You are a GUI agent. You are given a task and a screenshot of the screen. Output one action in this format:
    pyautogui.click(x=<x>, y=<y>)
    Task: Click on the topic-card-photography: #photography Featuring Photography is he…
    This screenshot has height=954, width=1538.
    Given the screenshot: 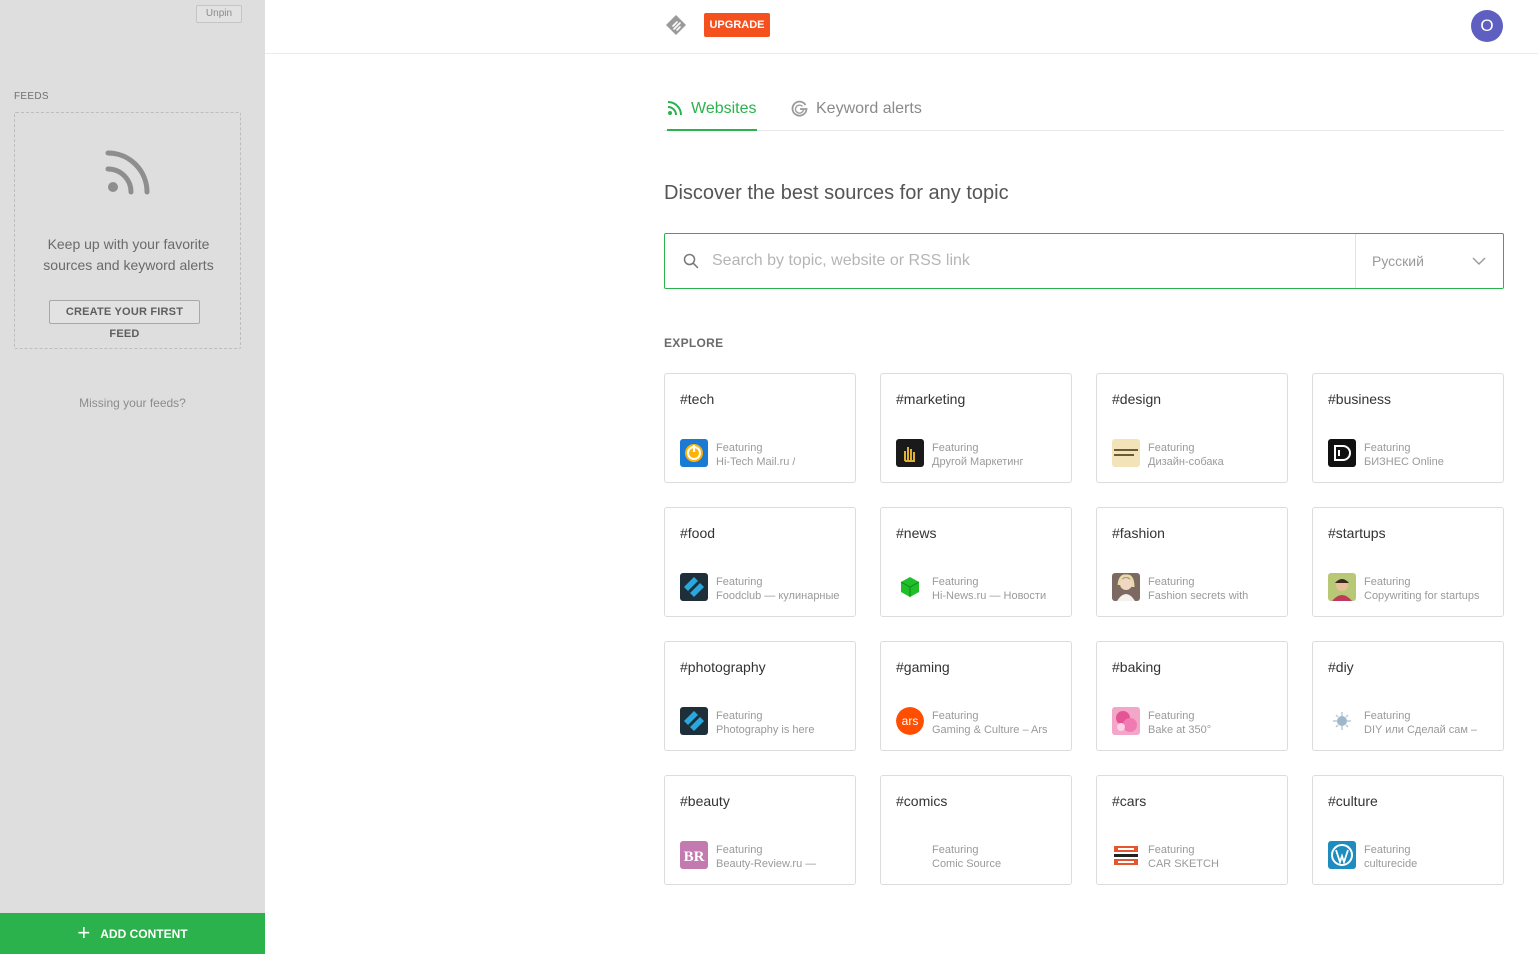 What is the action you would take?
    pyautogui.click(x=760, y=696)
    